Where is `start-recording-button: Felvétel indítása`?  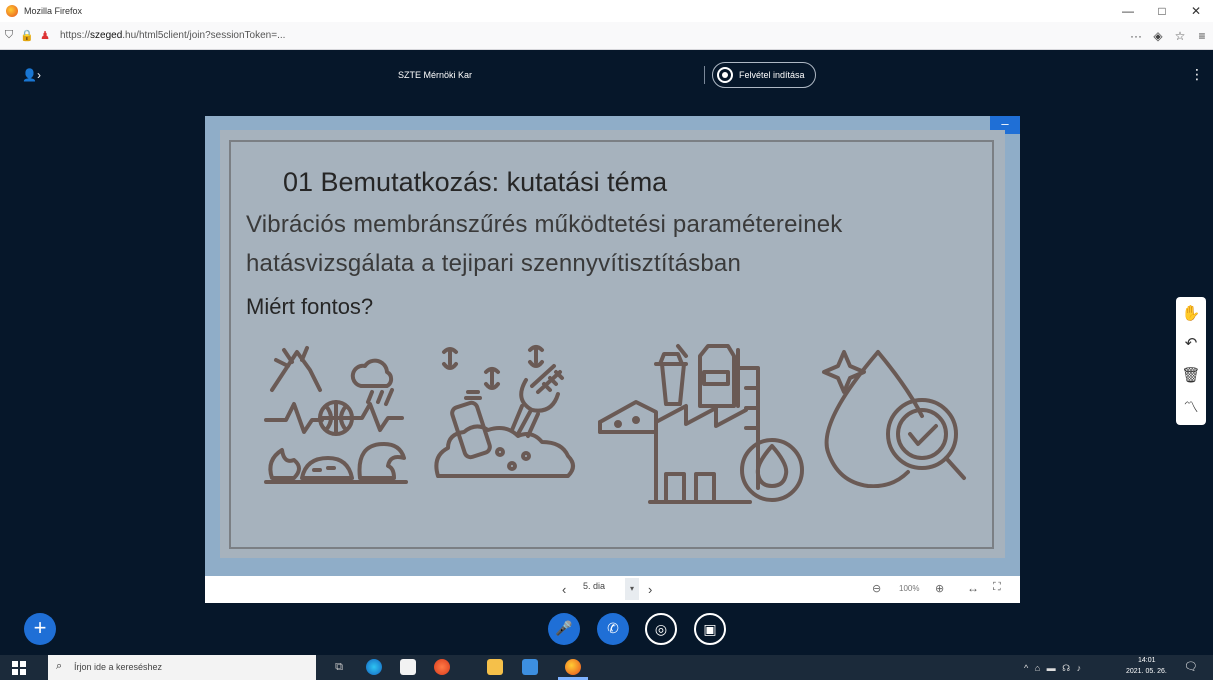
start-recording-button: Felvétel indítása is located at coordinates (764, 75).